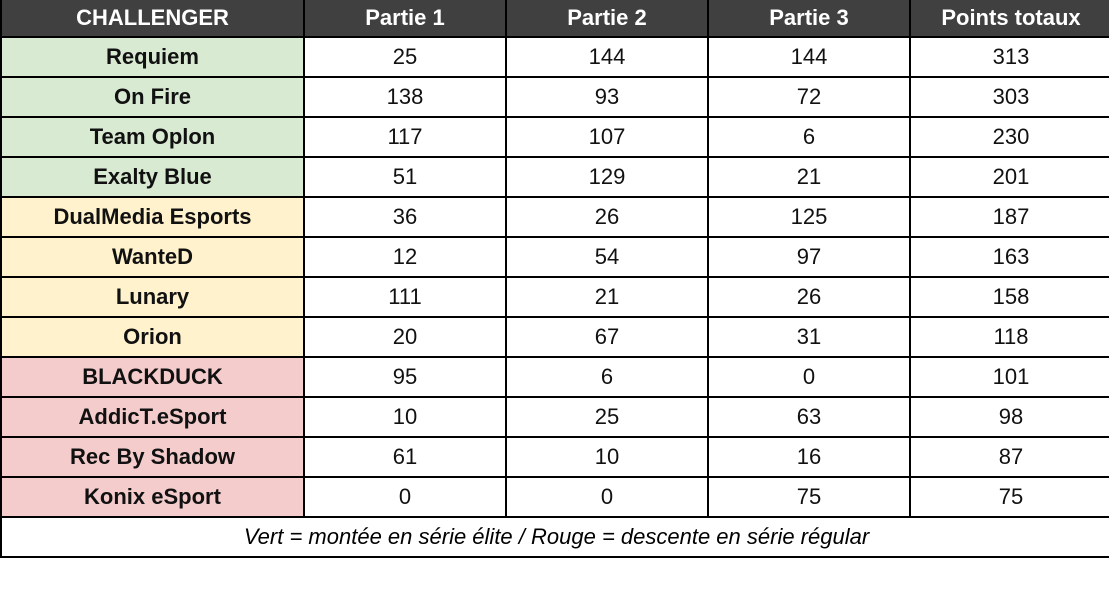 The height and width of the screenshot is (591, 1109). Describe the element at coordinates (405, 457) in the screenshot. I see `partie-1-cell: 61` at that location.